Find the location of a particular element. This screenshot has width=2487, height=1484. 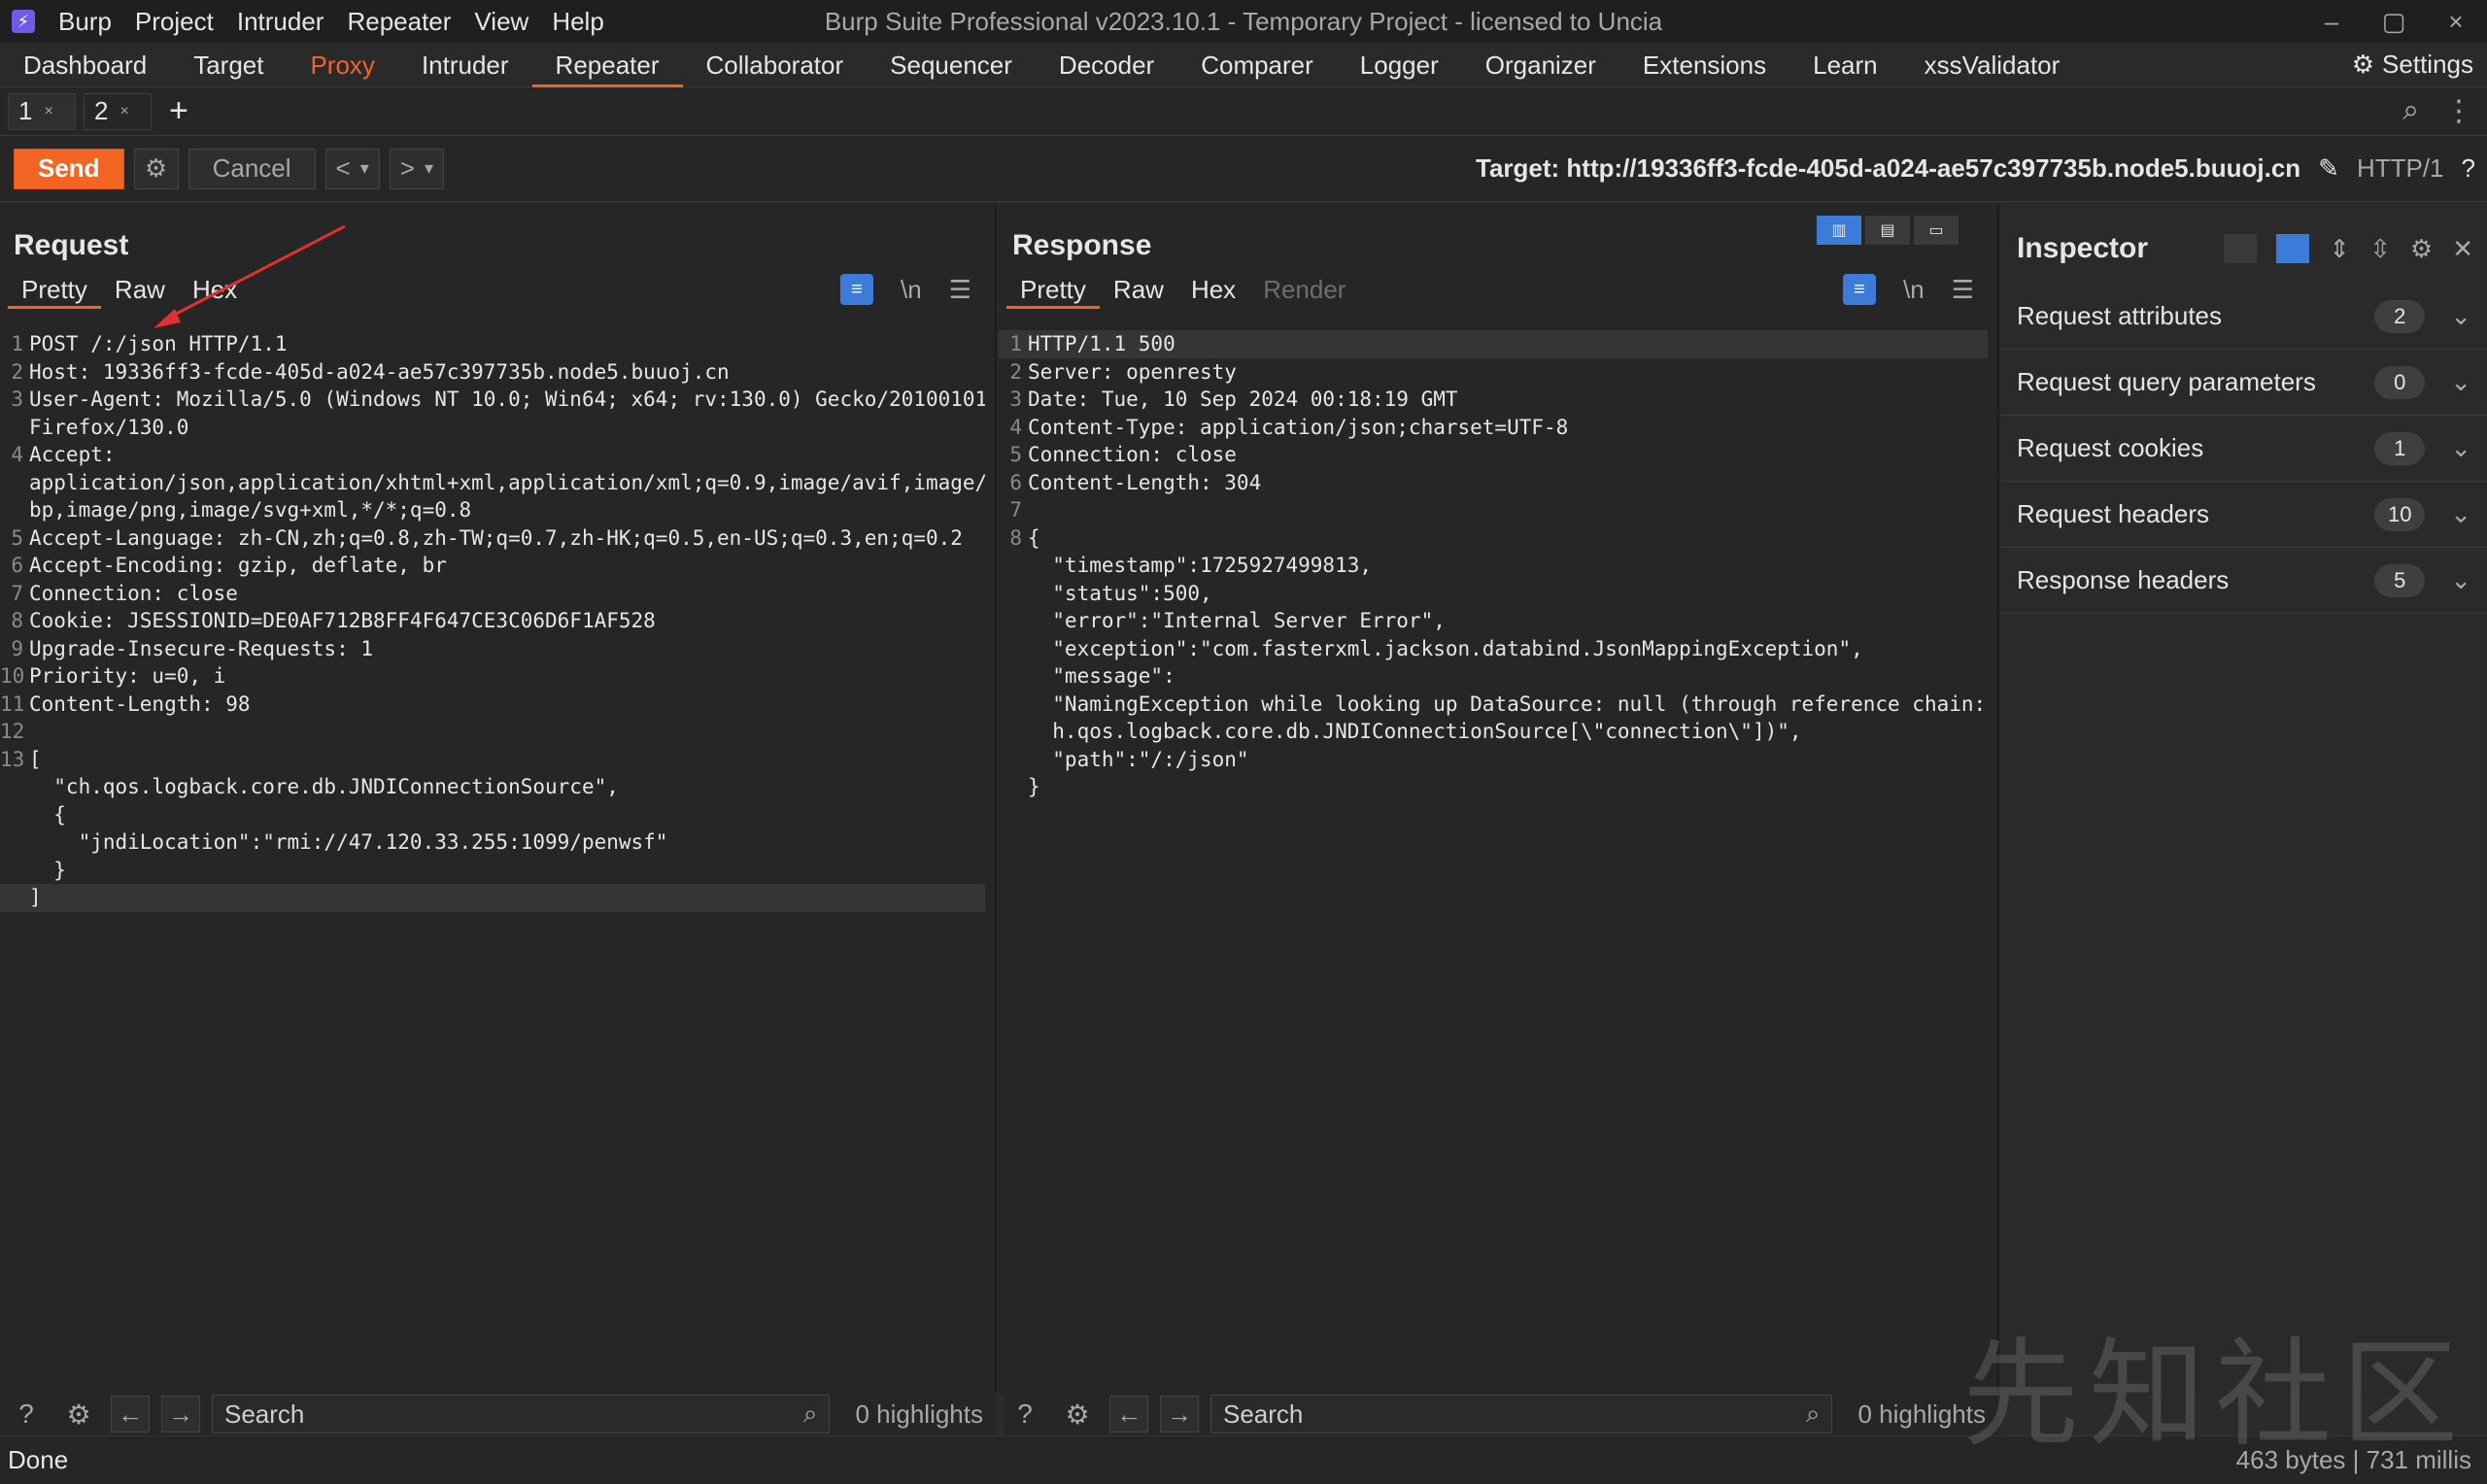

tab-decoder: Decoder is located at coordinates (1106, 65).